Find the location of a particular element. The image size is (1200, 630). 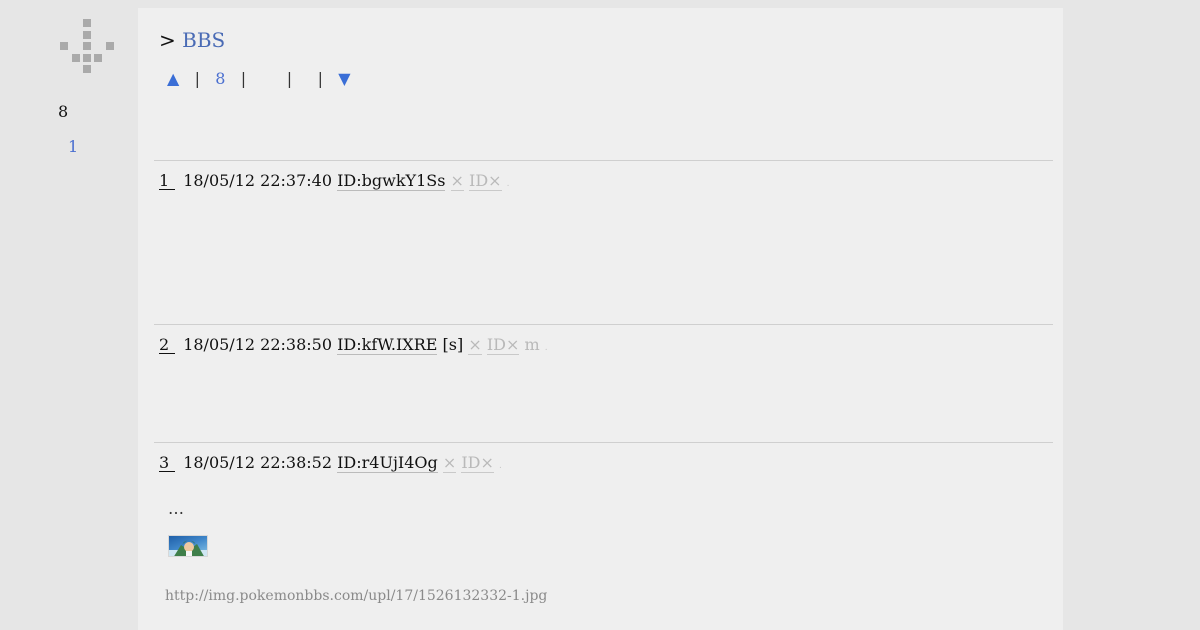

post-datetime: 18/05/12 22:38:50 is located at coordinates (257, 344).